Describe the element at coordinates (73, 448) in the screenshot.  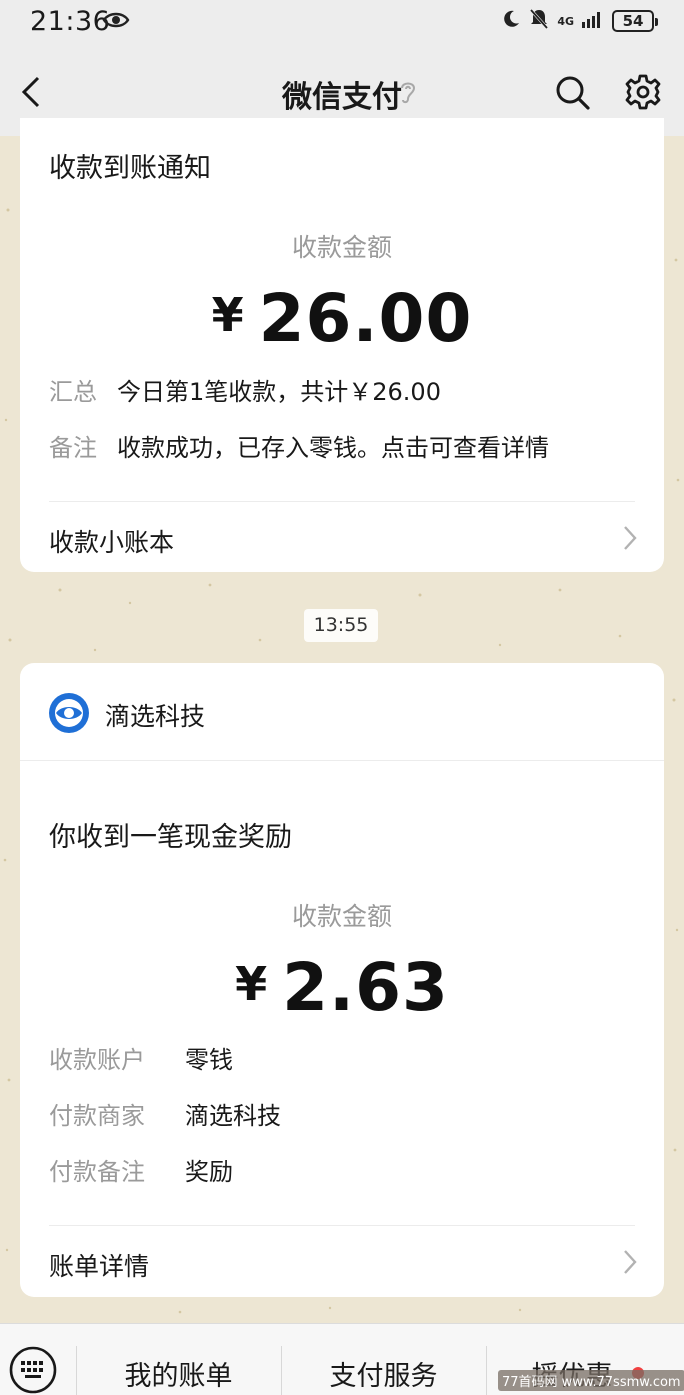
I see `detail-key: 备注` at that location.